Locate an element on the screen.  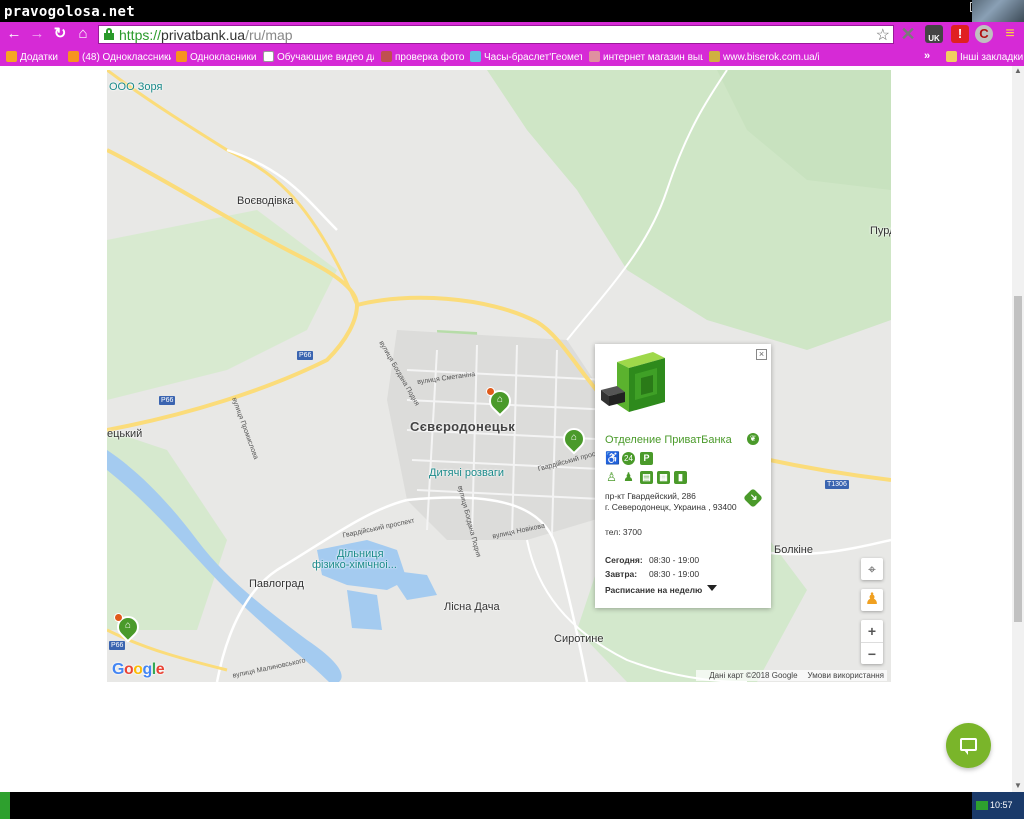
week-schedule-link: Расписание на неделю is located at coordinates (653, 590).